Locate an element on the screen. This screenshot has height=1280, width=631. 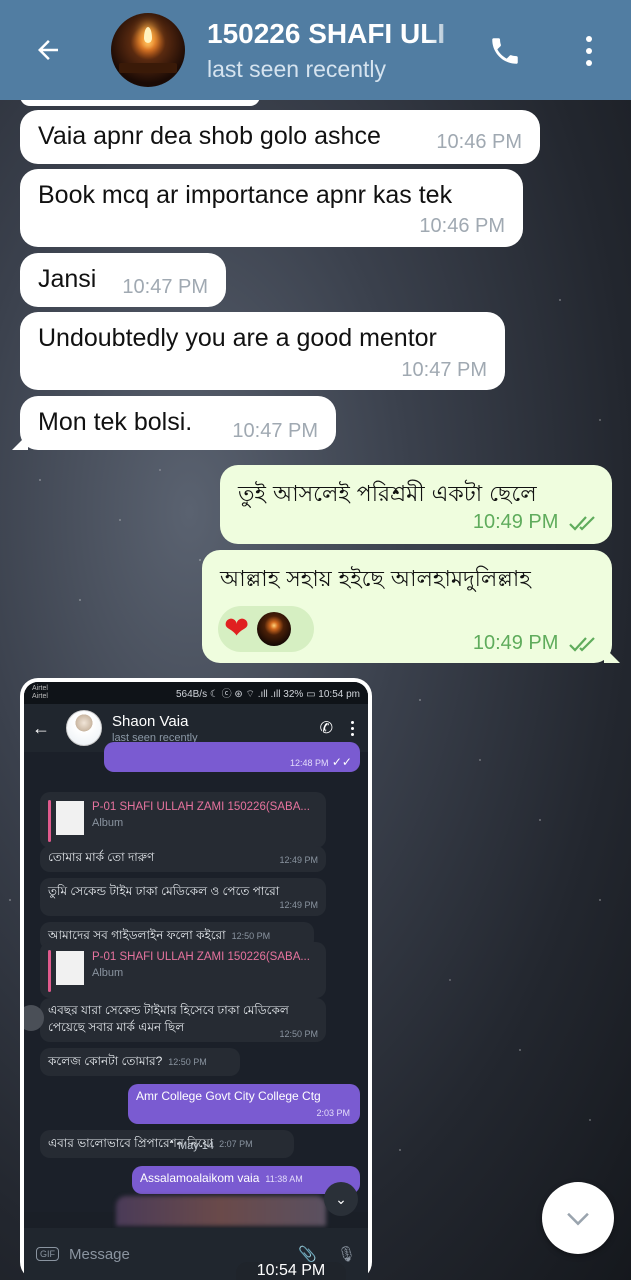
message-reactions: ❤ is located at coordinates (266, 629).